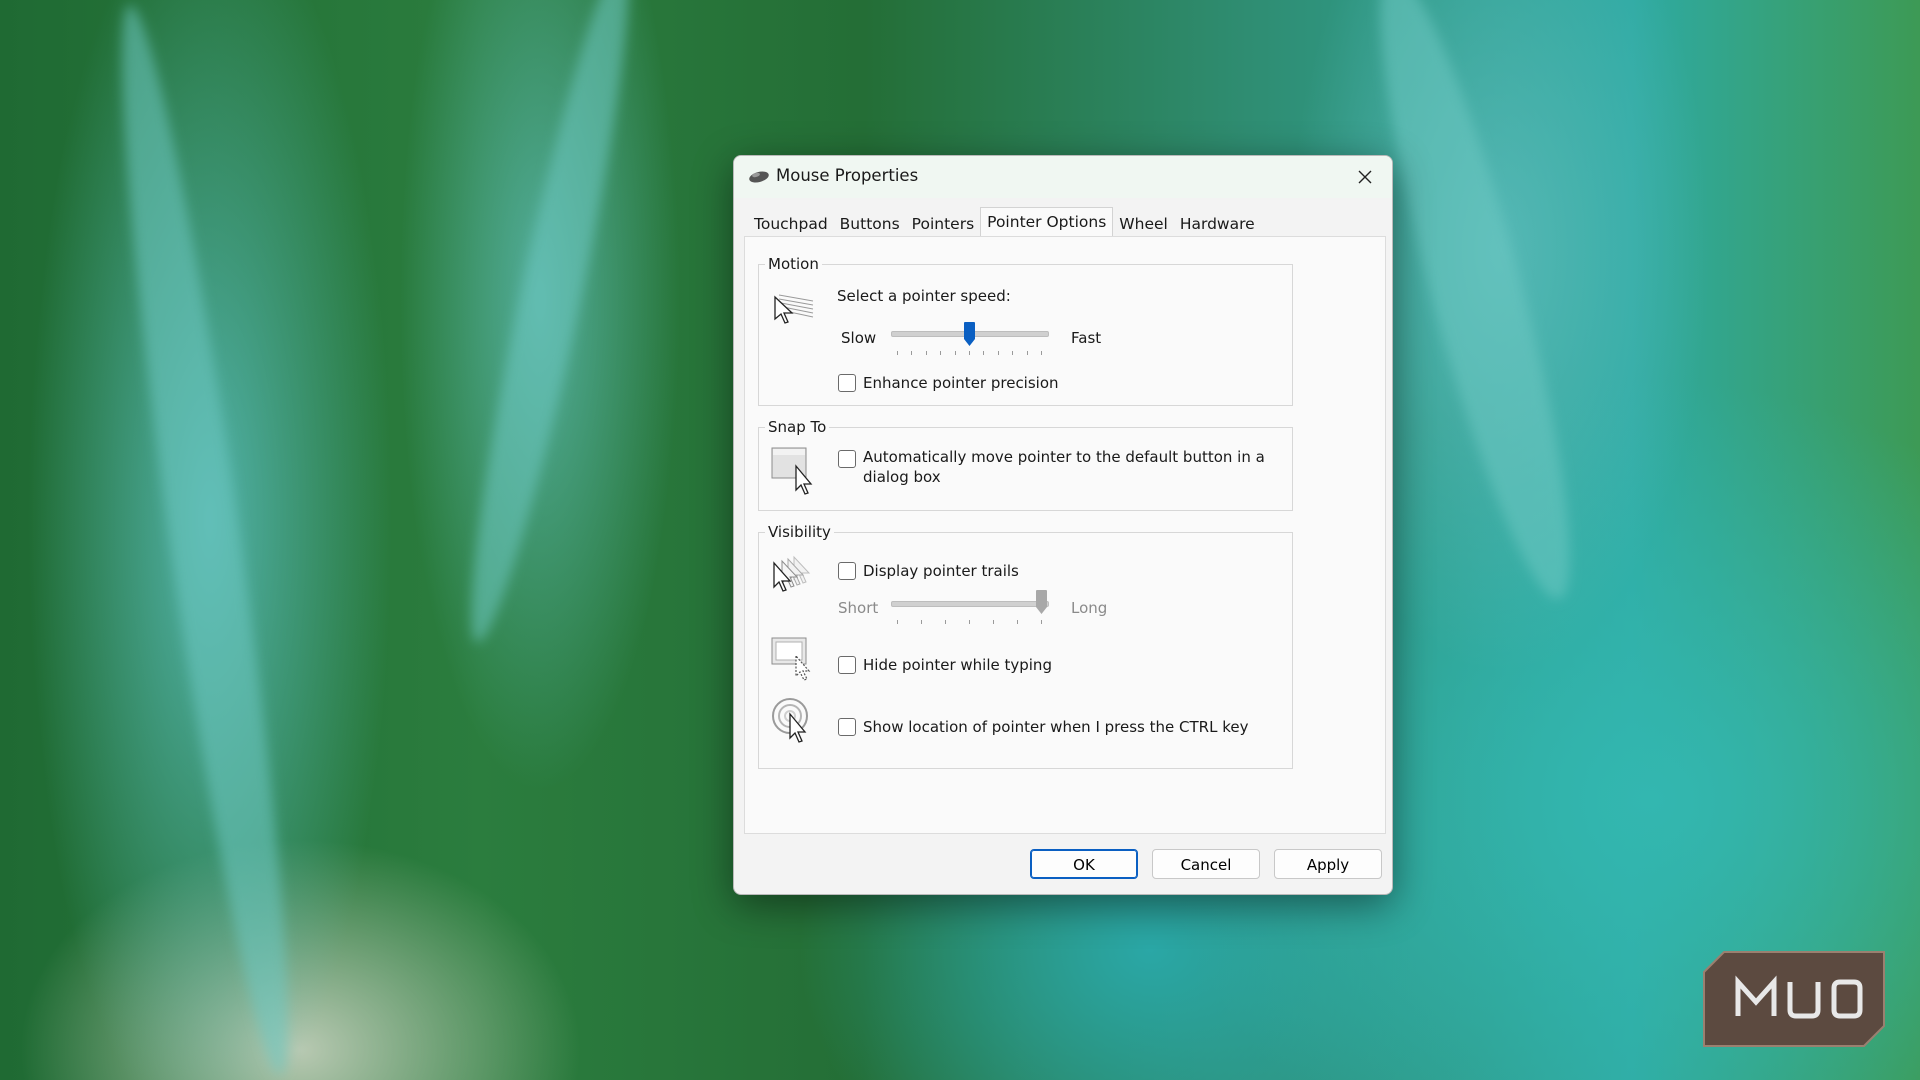 The height and width of the screenshot is (1080, 1920). I want to click on pointer-trails-track, so click(970, 604).